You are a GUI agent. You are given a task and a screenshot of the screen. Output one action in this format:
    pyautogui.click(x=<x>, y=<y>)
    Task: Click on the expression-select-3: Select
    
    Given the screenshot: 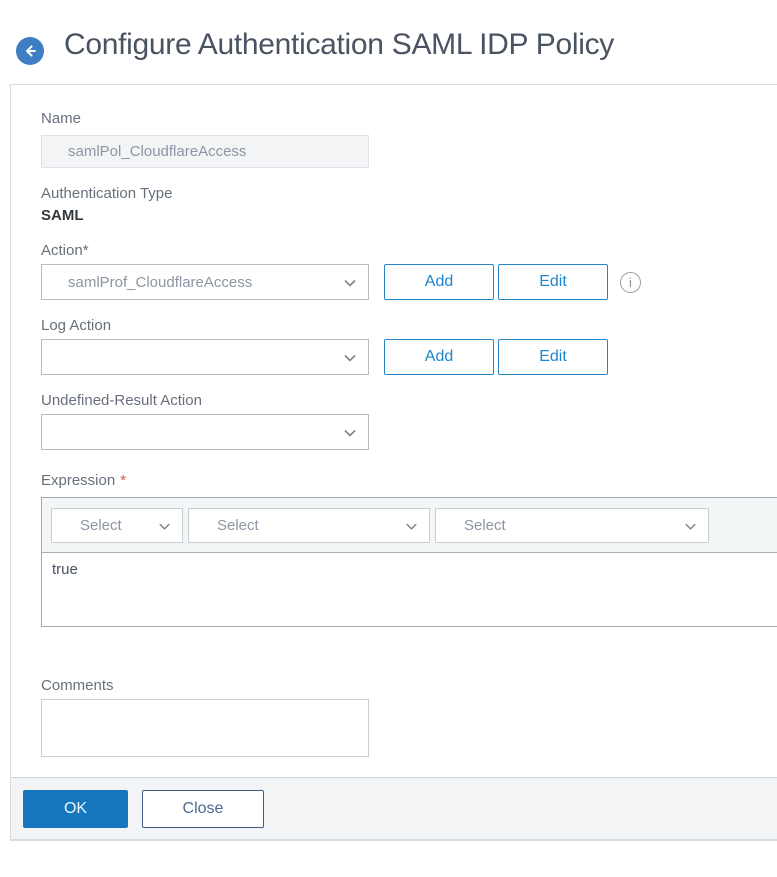 What is the action you would take?
    pyautogui.click(x=572, y=525)
    